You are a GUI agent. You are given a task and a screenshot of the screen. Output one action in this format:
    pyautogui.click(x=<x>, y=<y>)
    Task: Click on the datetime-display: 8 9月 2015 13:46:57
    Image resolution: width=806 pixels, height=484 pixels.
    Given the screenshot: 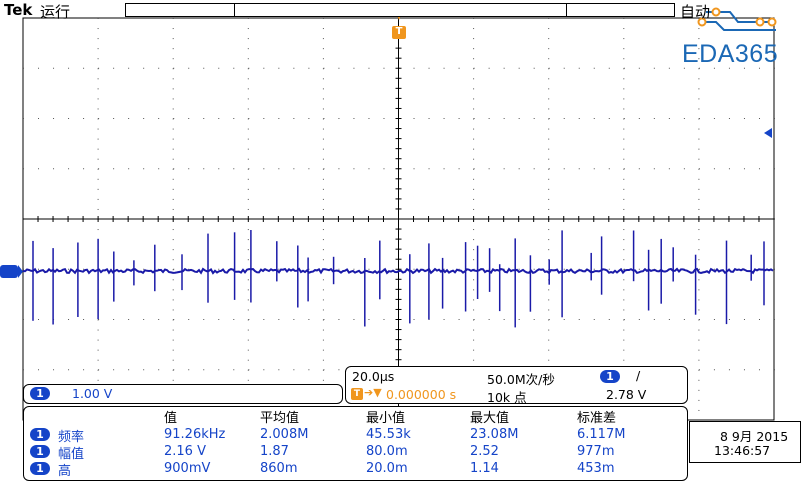 What is the action you would take?
    pyautogui.click(x=745, y=442)
    